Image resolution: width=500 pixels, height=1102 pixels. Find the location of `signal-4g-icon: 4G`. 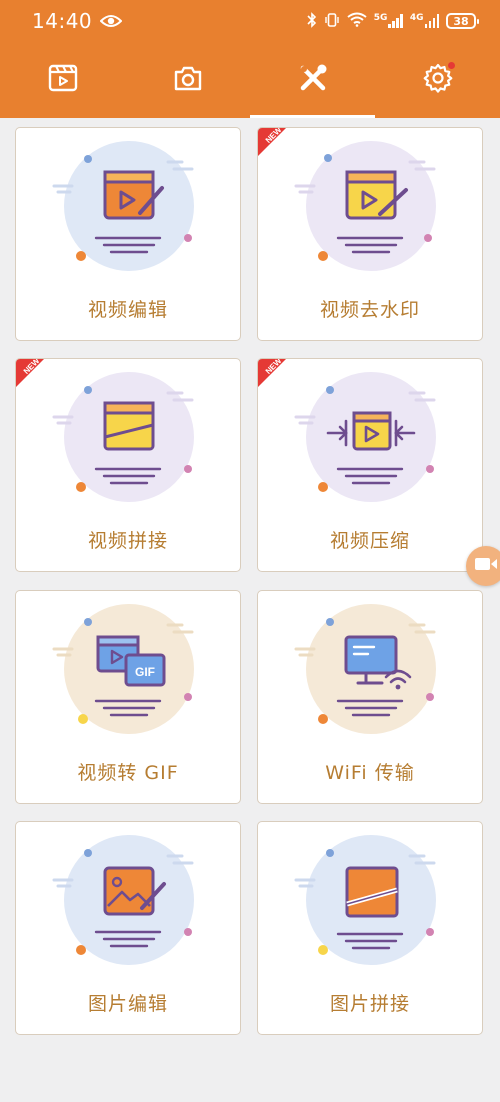

signal-4g-icon: 4G is located at coordinates (424, 20).